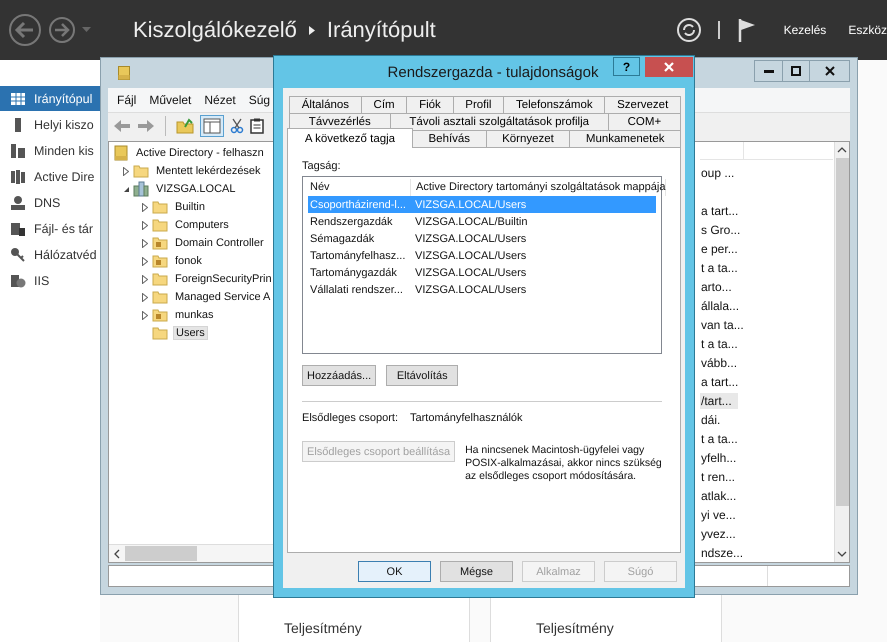 The height and width of the screenshot is (642, 887). Describe the element at coordinates (643, 104) in the screenshot. I see `tab: Szervezet` at that location.